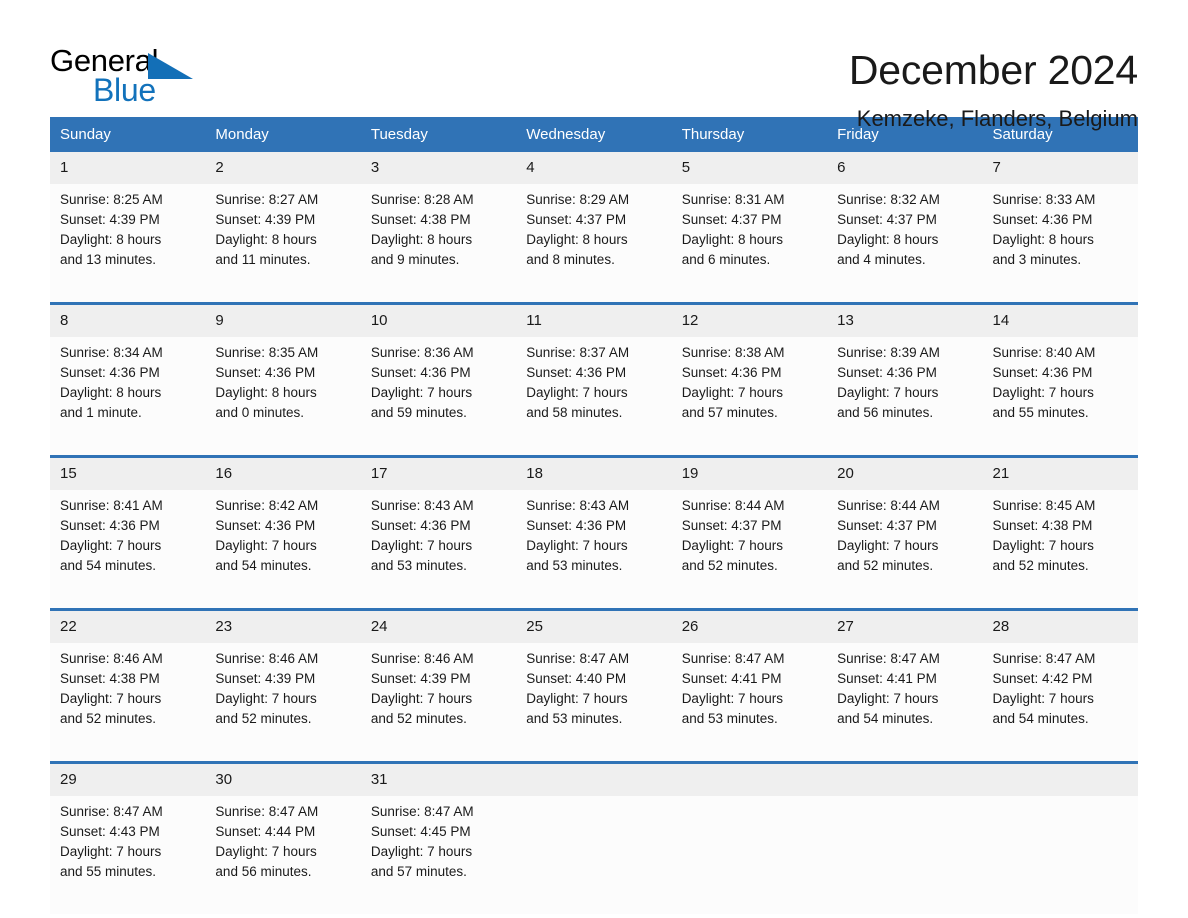 The image size is (1188, 918). Describe the element at coordinates (749, 321) in the screenshot. I see `day-number-12: 12` at that location.